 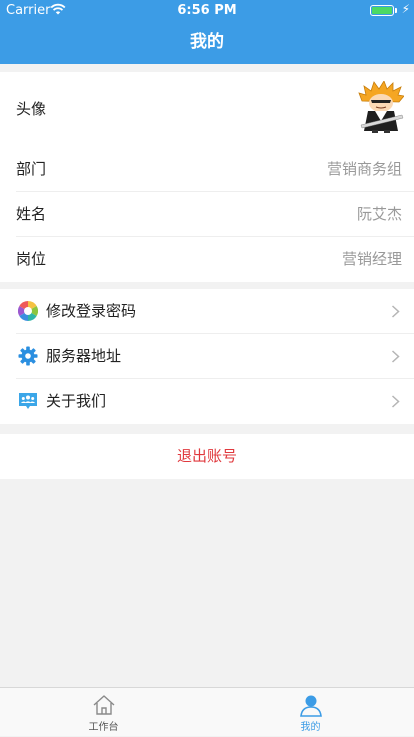 What do you see at coordinates (207, 311) in the screenshot?
I see `menu-item-change-password: 修改登录密码` at bounding box center [207, 311].